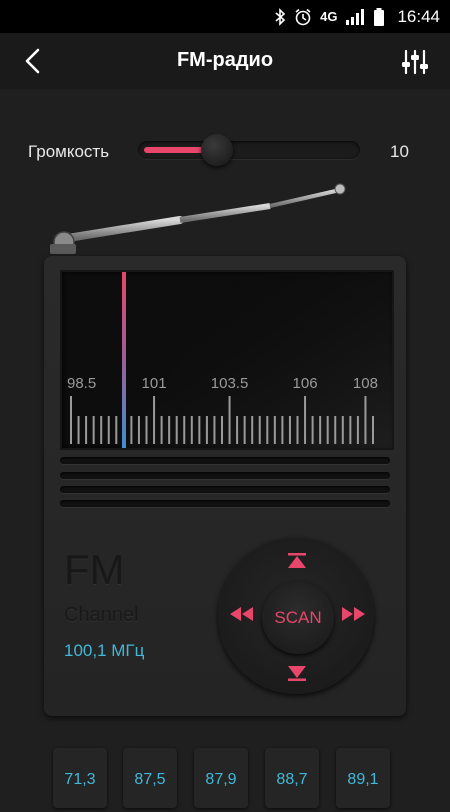 The image size is (450, 812). I want to click on preset-station-button: 71,3, so click(80, 778).